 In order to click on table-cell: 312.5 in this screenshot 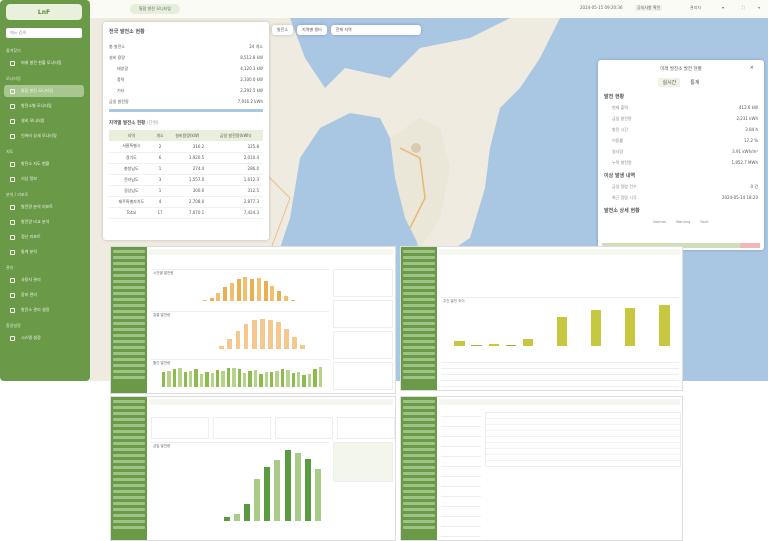, I will do `click(235, 191)`.